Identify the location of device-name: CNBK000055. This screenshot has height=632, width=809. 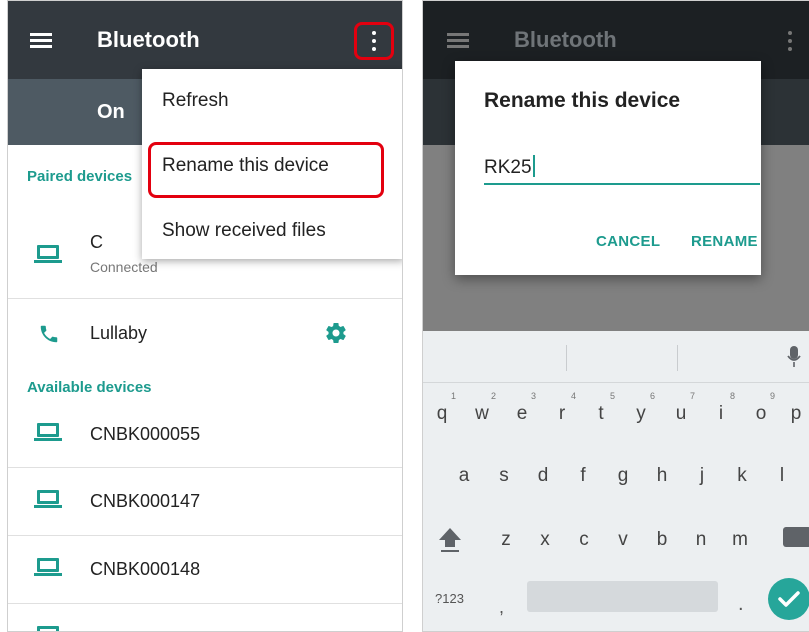
(145, 434).